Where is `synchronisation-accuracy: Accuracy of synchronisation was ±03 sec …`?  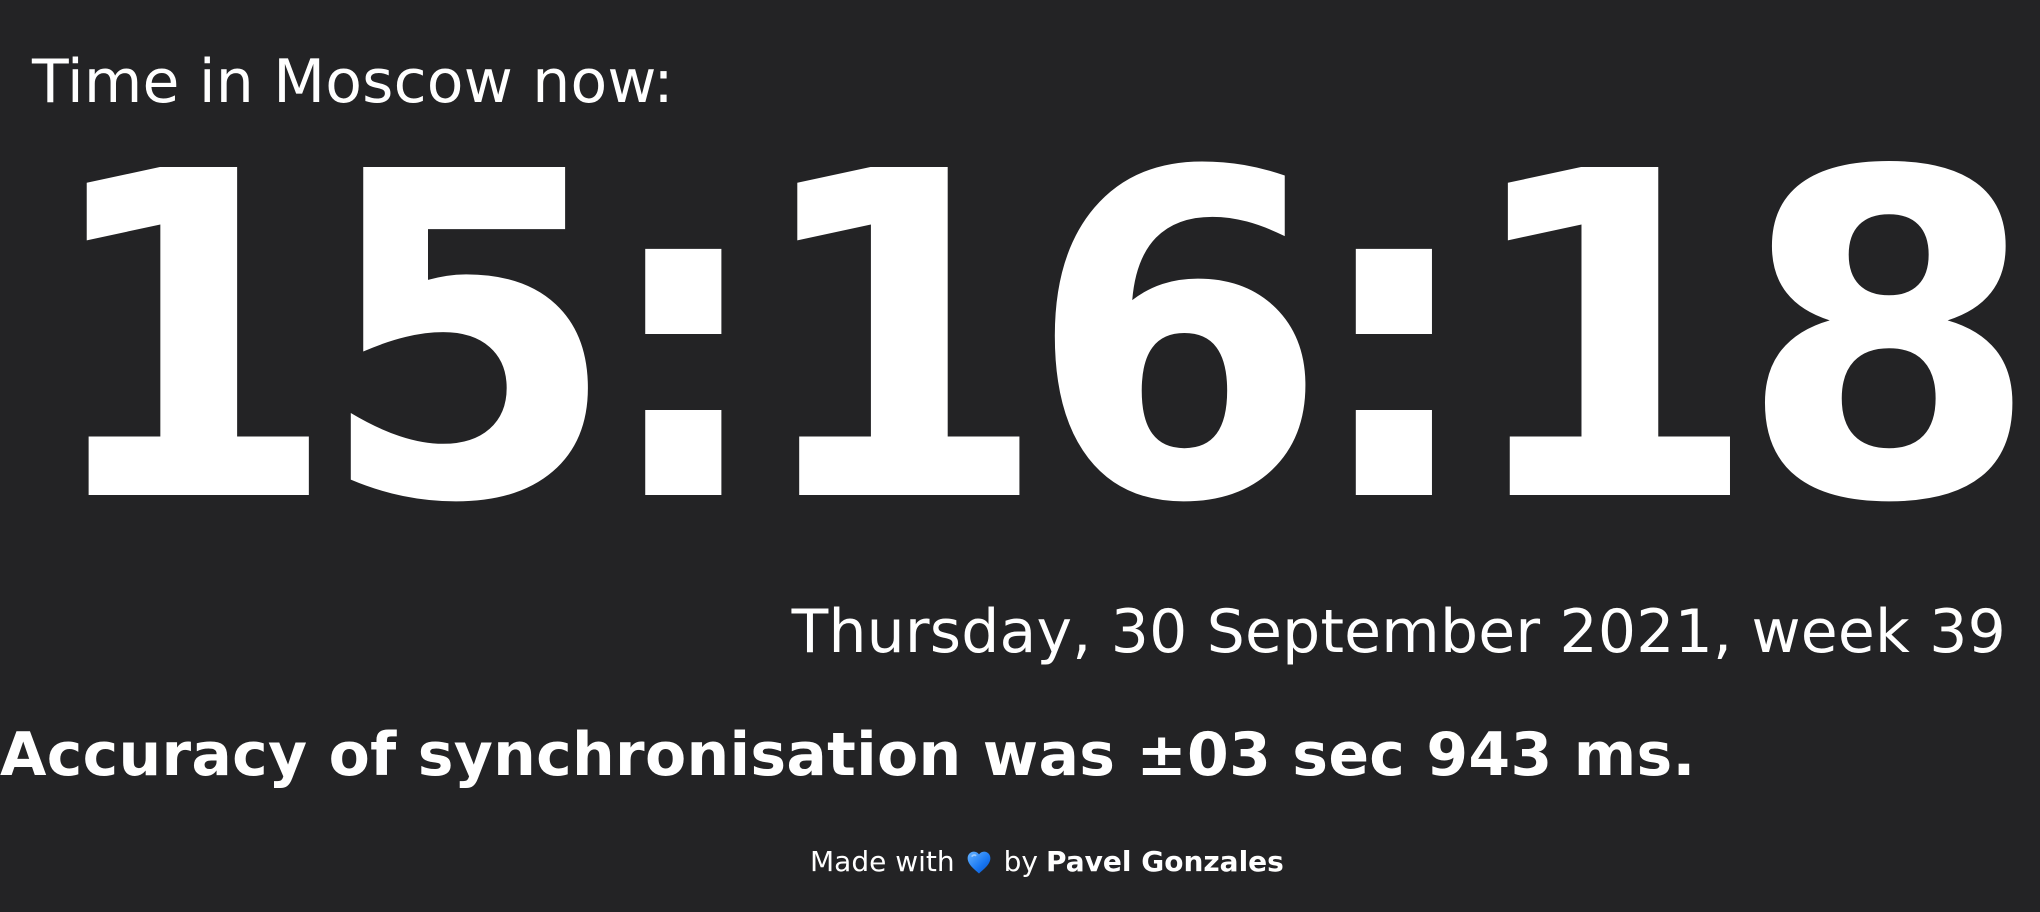 synchronisation-accuracy: Accuracy of synchronisation was ±03 sec … is located at coordinates (848, 755).